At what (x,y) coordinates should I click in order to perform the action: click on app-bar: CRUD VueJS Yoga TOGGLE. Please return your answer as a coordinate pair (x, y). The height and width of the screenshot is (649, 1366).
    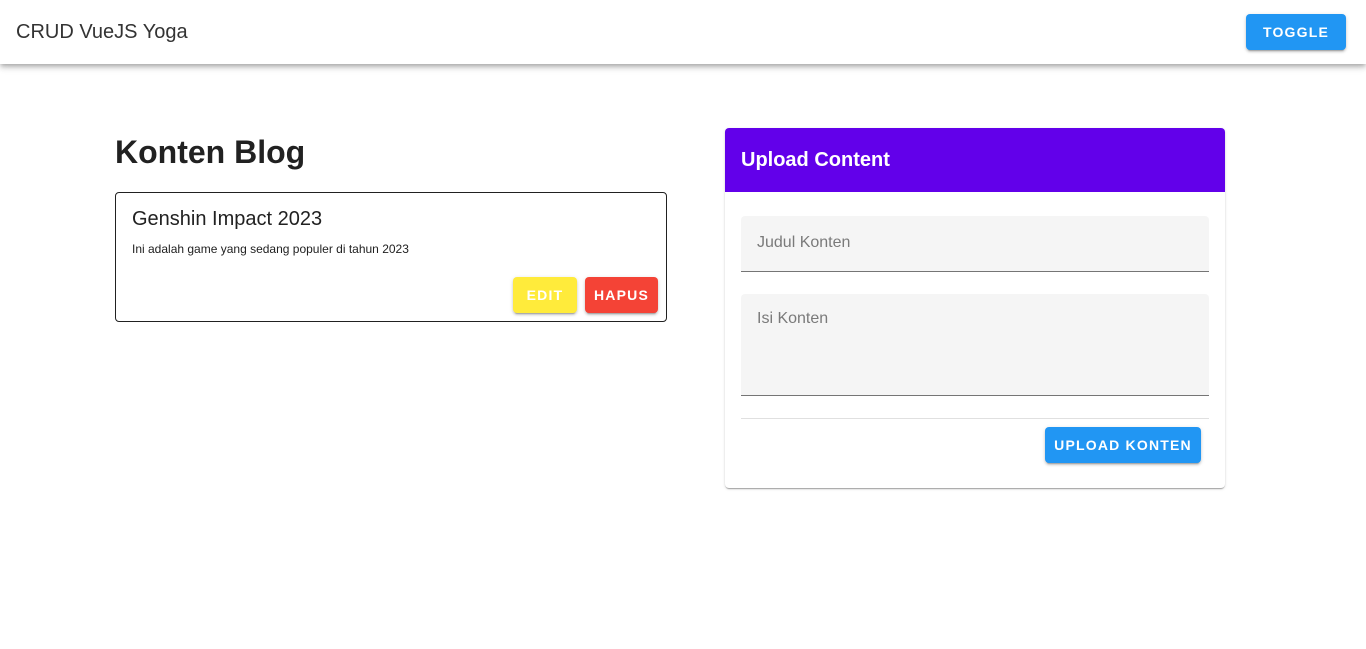
    Looking at the image, I should click on (683, 32).